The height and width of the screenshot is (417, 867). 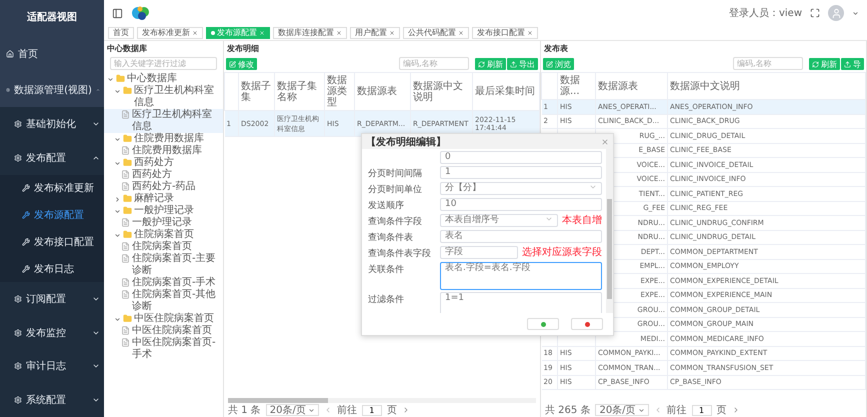 What do you see at coordinates (765, 13) in the screenshot?
I see `user-label: 登录人员：view` at bounding box center [765, 13].